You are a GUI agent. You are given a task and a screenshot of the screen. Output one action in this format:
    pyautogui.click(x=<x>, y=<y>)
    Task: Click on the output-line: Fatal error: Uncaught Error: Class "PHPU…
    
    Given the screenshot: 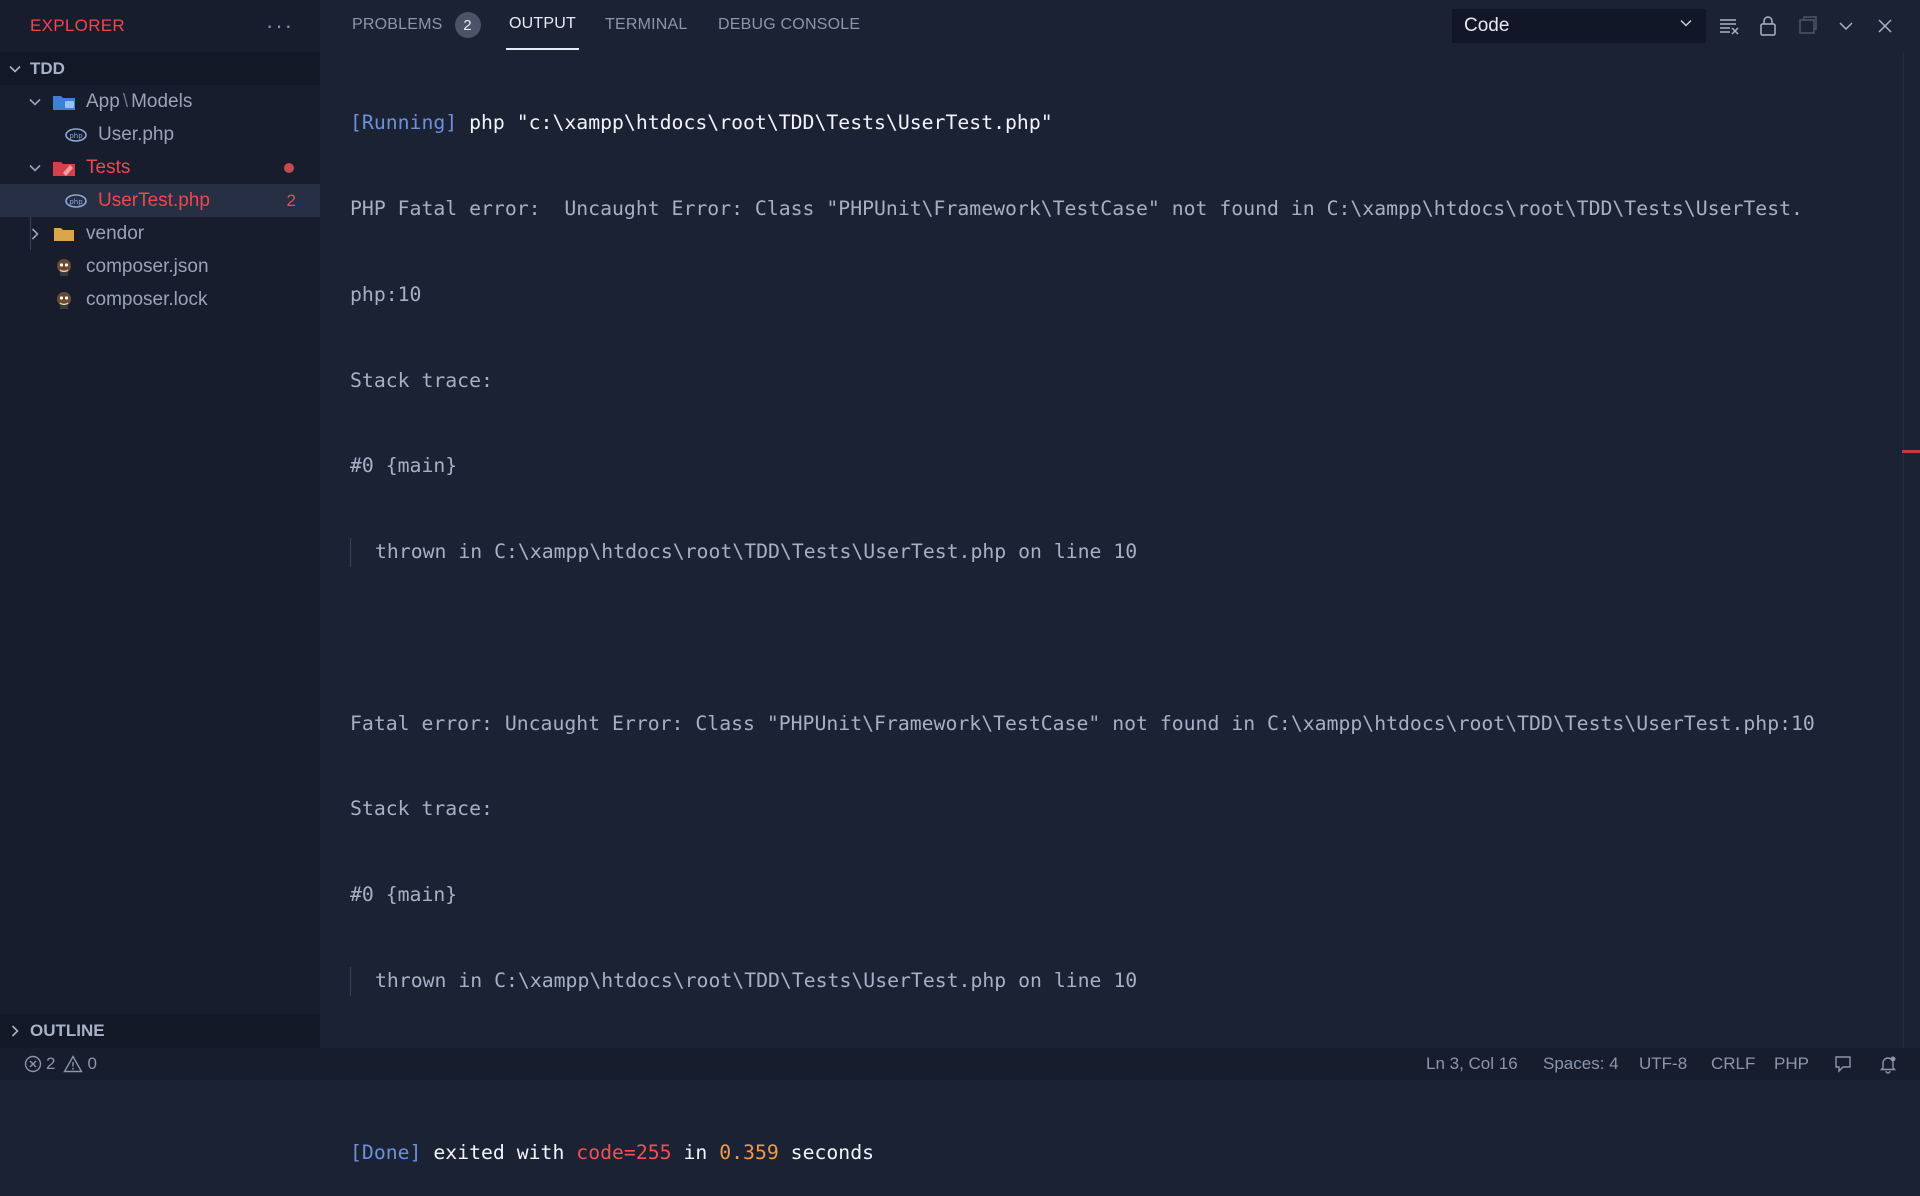 What is the action you would take?
    pyautogui.click(x=1082, y=723)
    